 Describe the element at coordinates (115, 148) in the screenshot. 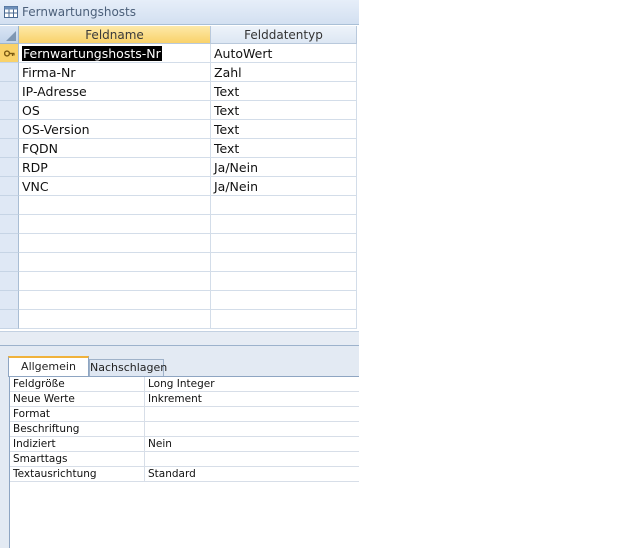

I see `field-name-cell: FQDN` at that location.